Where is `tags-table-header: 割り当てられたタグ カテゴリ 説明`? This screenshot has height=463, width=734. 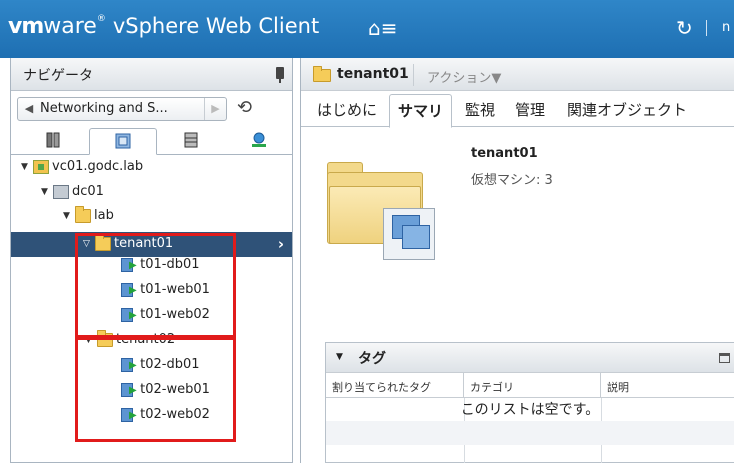
tags-table-header: 割り当てられたタグ カテゴリ 説明 is located at coordinates (530, 385).